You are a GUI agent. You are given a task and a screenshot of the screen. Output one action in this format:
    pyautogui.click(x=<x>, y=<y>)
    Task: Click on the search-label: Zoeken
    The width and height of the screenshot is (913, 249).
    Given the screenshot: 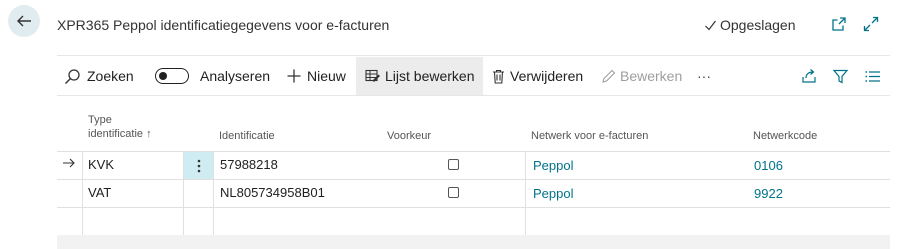 What is the action you would take?
    pyautogui.click(x=110, y=76)
    